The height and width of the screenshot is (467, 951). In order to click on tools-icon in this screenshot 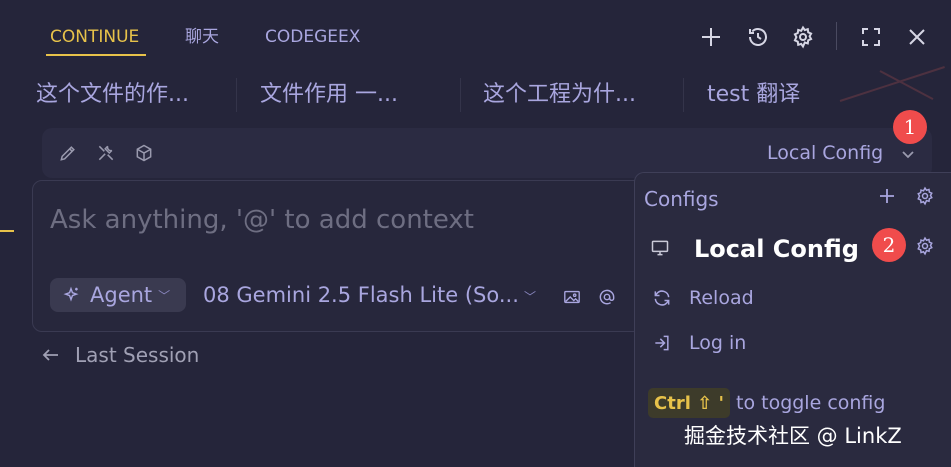, I will do `click(106, 153)`.